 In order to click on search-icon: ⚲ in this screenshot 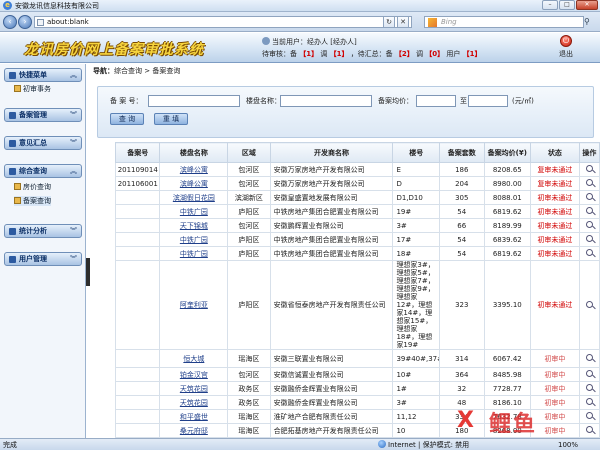, I will do `click(590, 22)`.